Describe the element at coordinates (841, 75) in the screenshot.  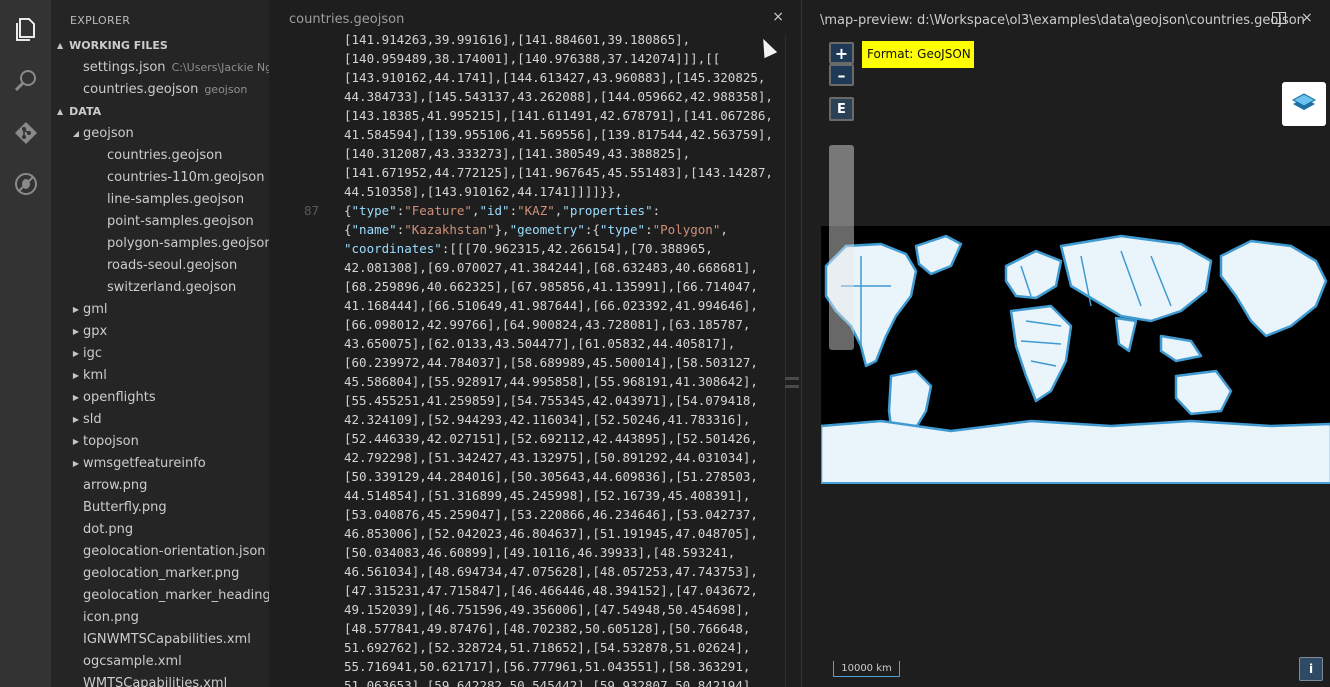
I see `zoom-out-button: –` at that location.